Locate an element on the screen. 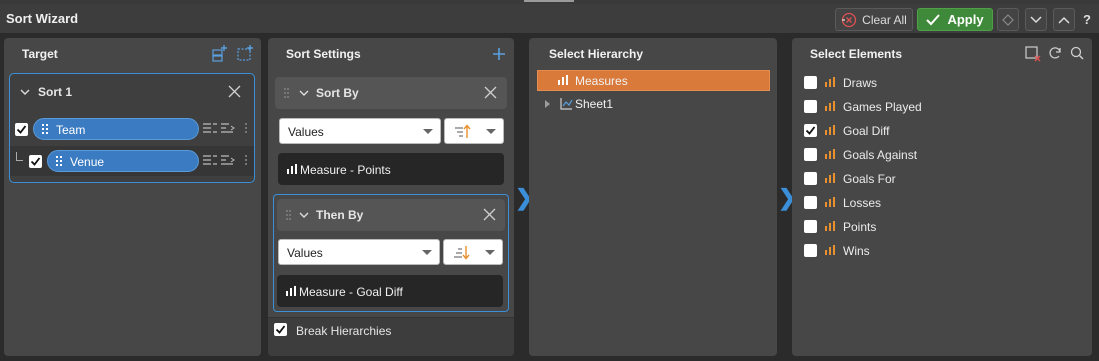 The width and height of the screenshot is (1099, 361). sort-ascending-icon is located at coordinates (463, 131).